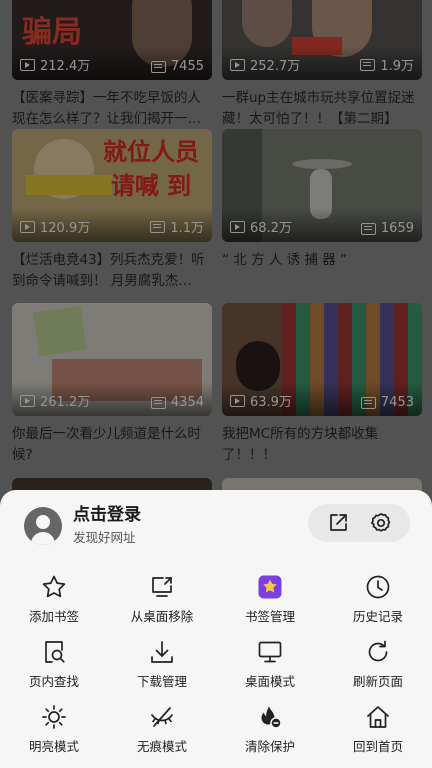 This screenshot has width=432, height=768. I want to click on menu-download-manager: 下载管理, so click(162, 667).